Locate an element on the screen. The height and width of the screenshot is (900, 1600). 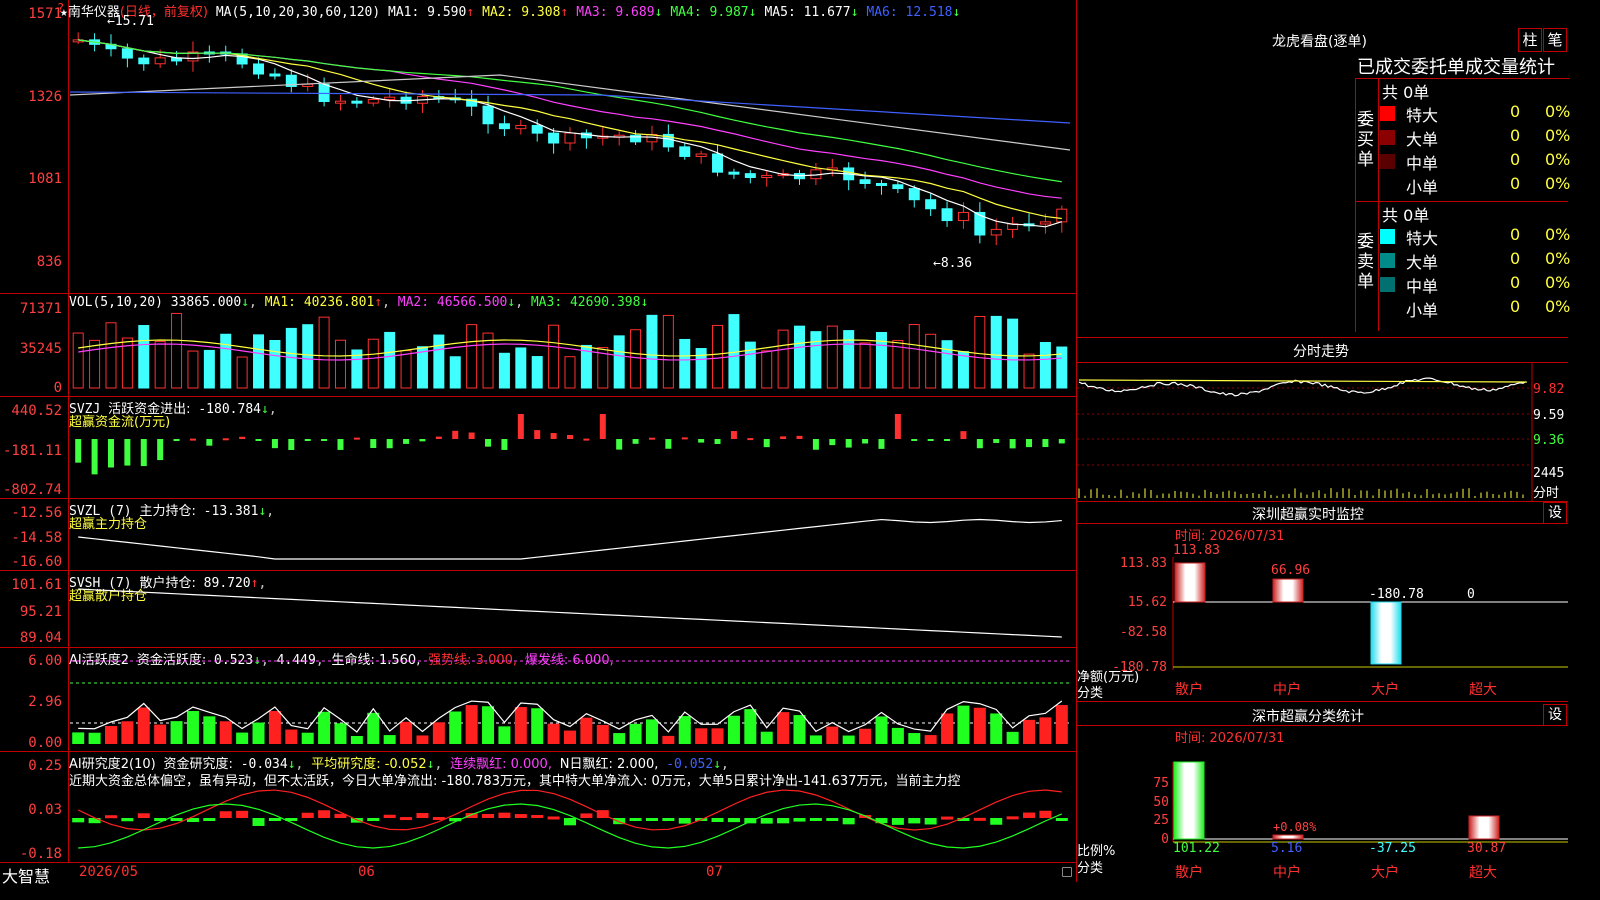
monitor-bar is located at coordinates (1386, 633).